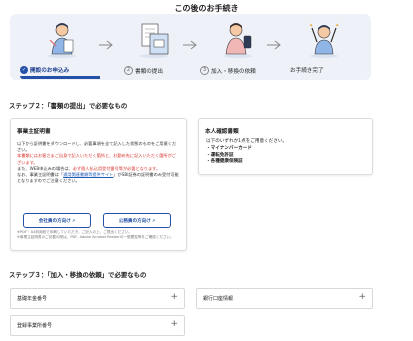 The height and width of the screenshot is (341, 413). I want to click on list-item: ・マイナンバーカード, so click(229, 148).